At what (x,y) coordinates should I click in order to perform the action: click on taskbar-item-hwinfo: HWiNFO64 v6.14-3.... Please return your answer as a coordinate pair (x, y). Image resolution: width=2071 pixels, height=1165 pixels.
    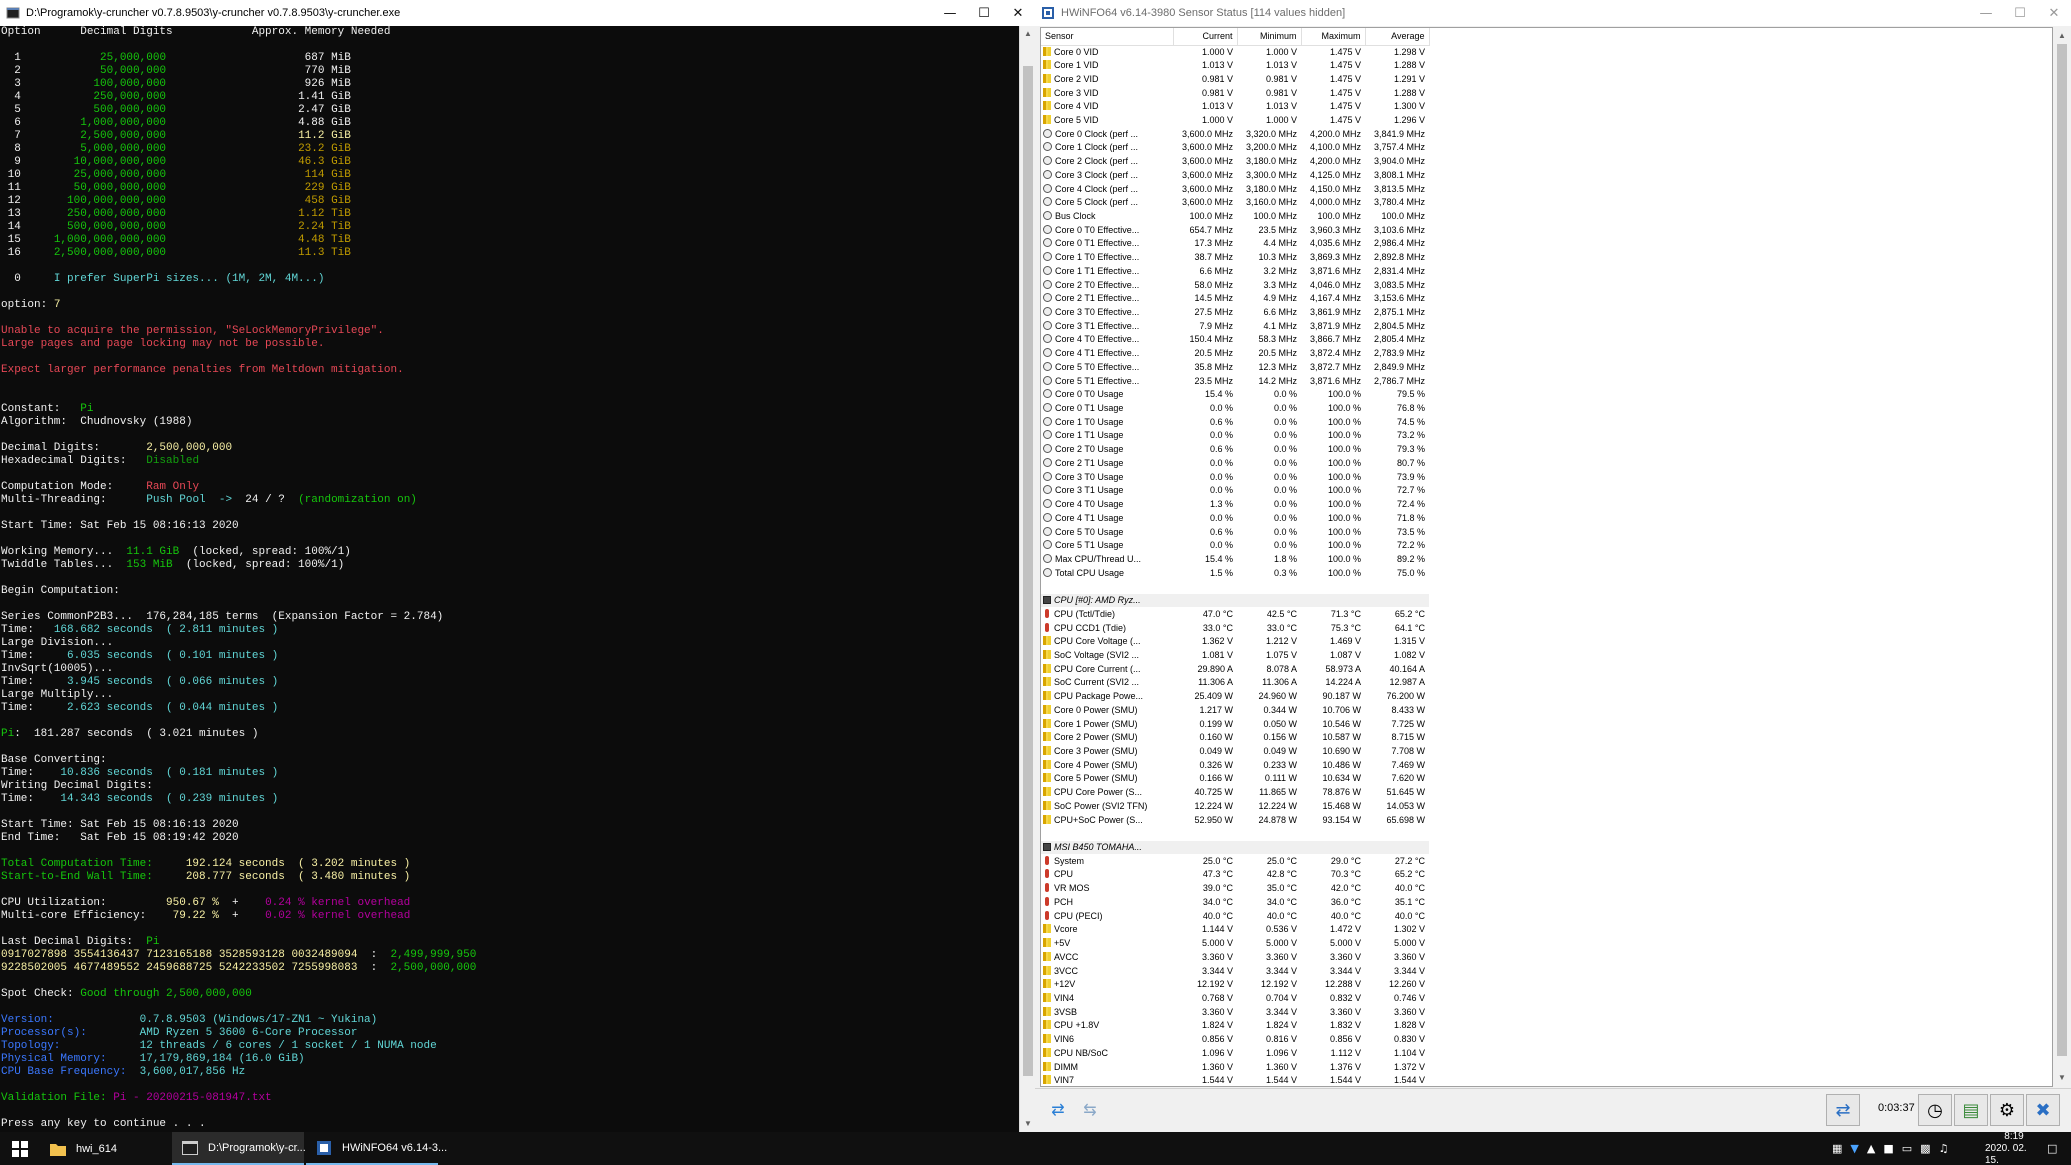
    Looking at the image, I should click on (376, 1148).